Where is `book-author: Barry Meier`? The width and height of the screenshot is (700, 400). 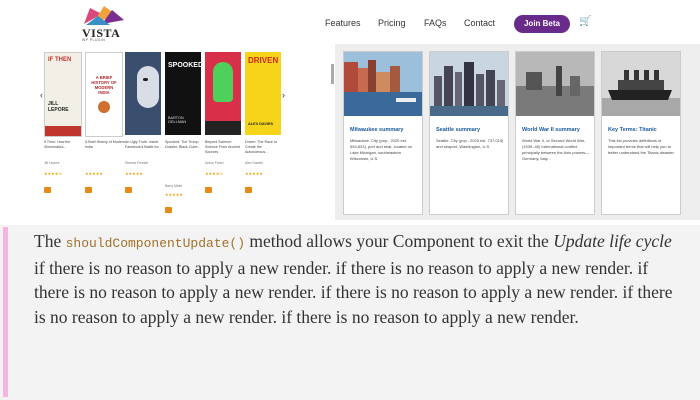 book-author: Barry Meier is located at coordinates (174, 186).